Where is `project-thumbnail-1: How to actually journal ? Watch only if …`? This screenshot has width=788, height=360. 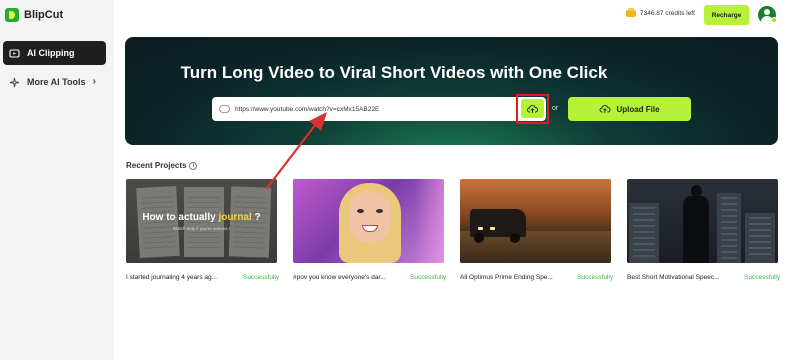 project-thumbnail-1: How to actually journal ? Watch only if … is located at coordinates (201, 221).